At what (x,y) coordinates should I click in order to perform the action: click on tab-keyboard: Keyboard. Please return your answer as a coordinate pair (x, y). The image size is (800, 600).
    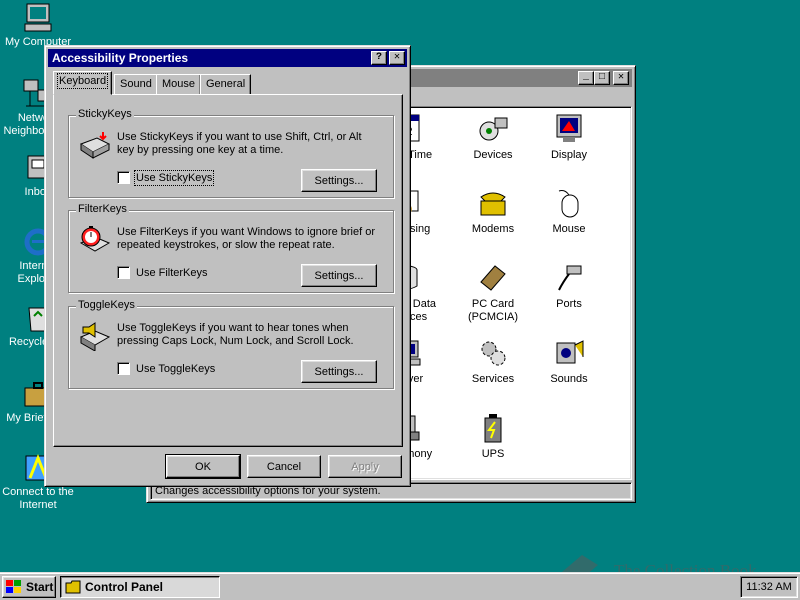
    Looking at the image, I should click on (83, 83).